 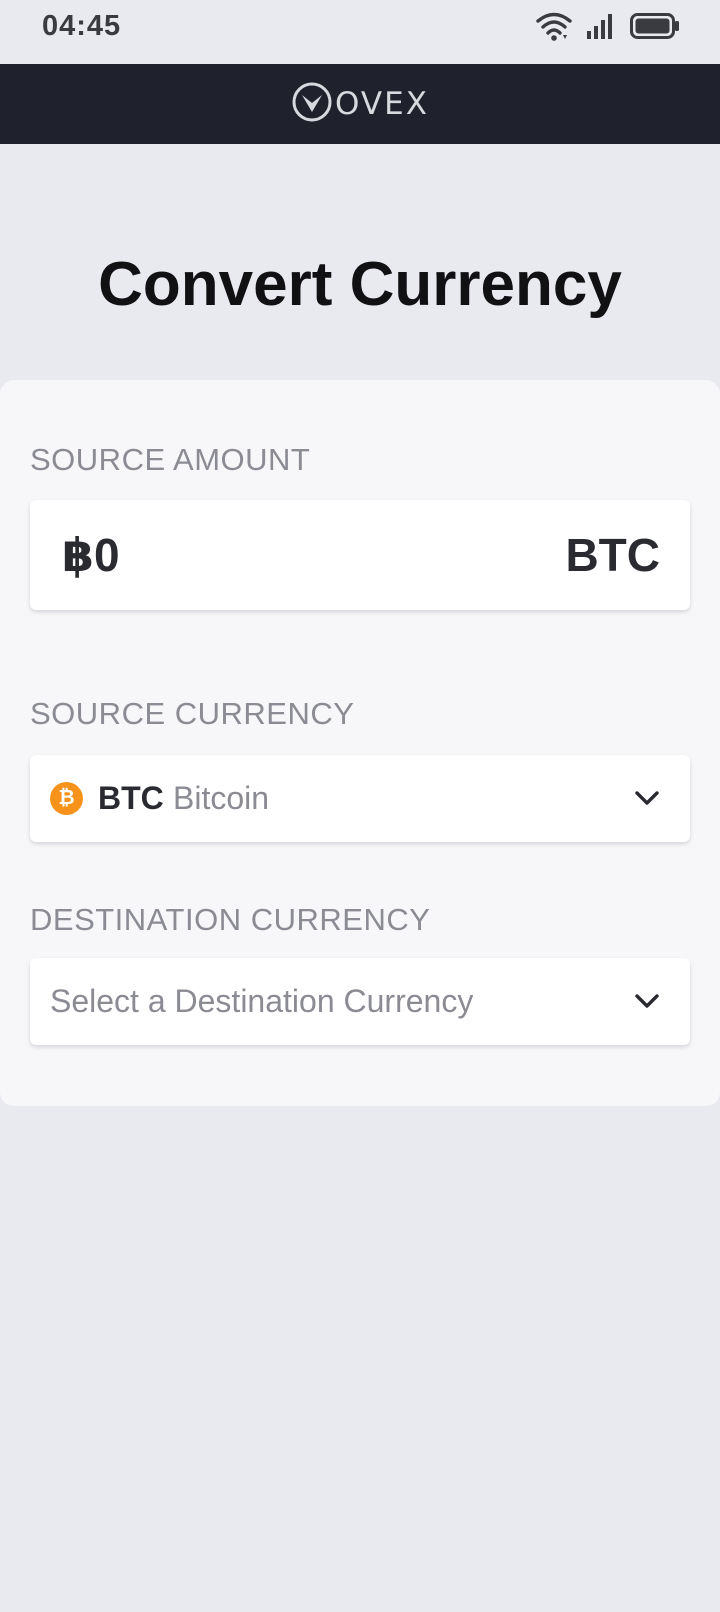 What do you see at coordinates (91, 555) in the screenshot?
I see `source-amount-value: ฿0` at bounding box center [91, 555].